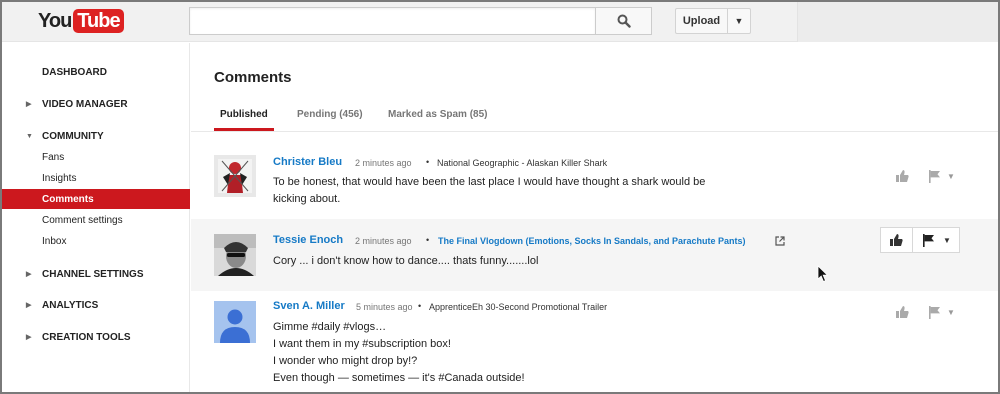 This screenshot has height=394, width=1000. What do you see at coordinates (98, 21) in the screenshot?
I see `logo-tube-text: Tube` at bounding box center [98, 21].